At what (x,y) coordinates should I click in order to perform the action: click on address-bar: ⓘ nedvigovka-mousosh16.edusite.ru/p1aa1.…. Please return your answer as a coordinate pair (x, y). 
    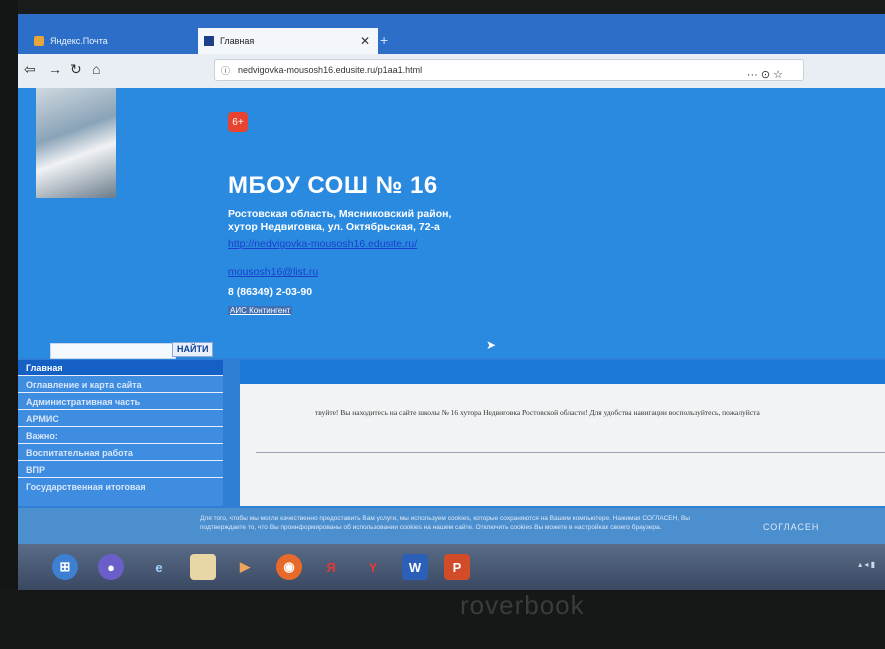
    Looking at the image, I should click on (509, 70).